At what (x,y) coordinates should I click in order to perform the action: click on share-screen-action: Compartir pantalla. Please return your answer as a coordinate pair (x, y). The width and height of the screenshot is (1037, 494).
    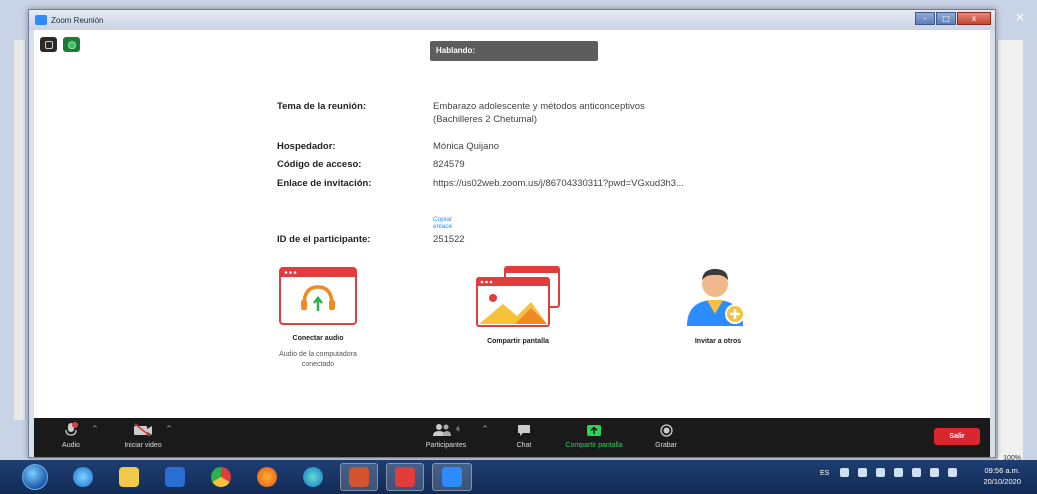
    Looking at the image, I should click on (518, 305).